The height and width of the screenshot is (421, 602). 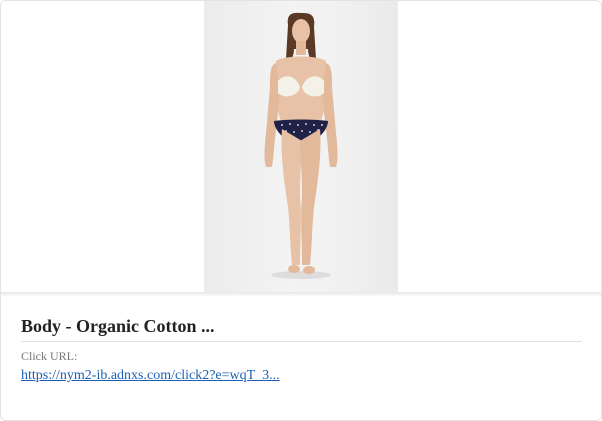 I want to click on neck-shape, so click(x=301, y=48).